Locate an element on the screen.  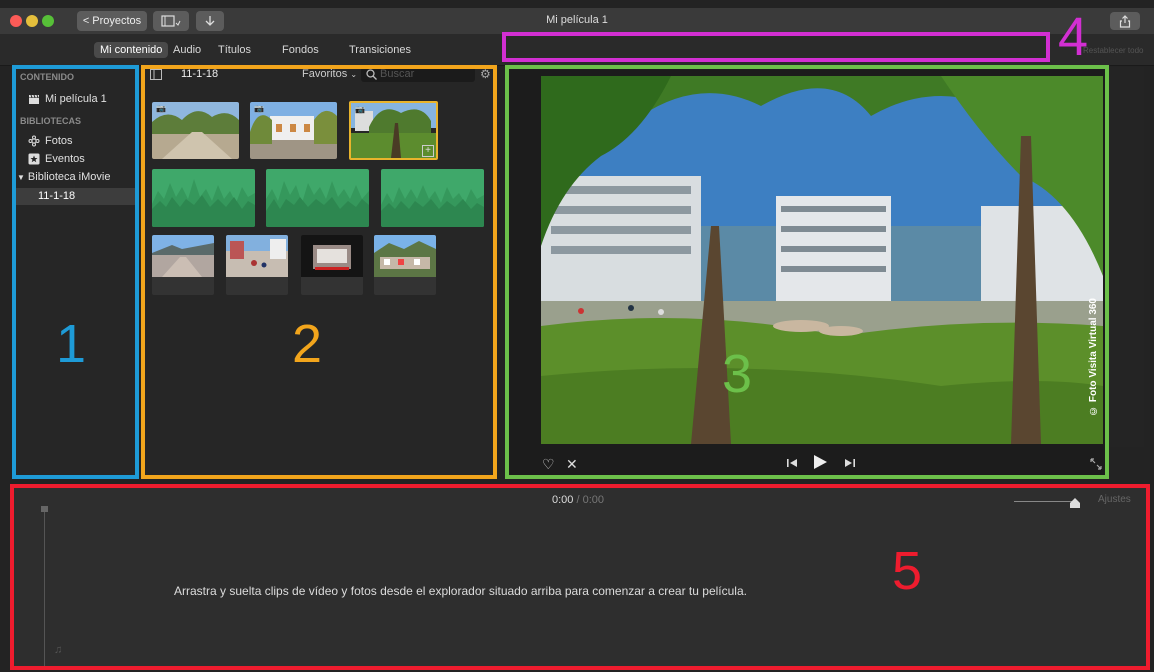
skip-back-icon is located at coordinates (792, 465).